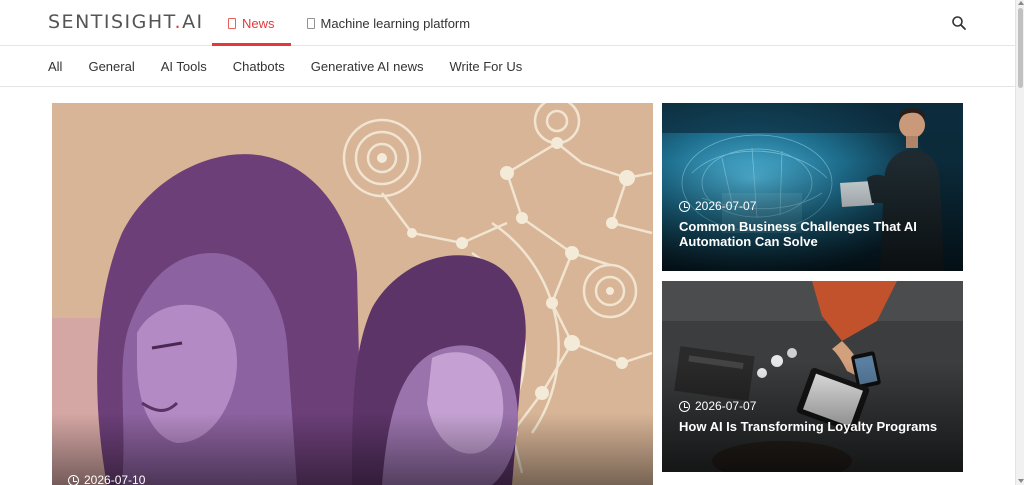  I want to click on main-nav: News Machine learning platform, so click(349, 23).